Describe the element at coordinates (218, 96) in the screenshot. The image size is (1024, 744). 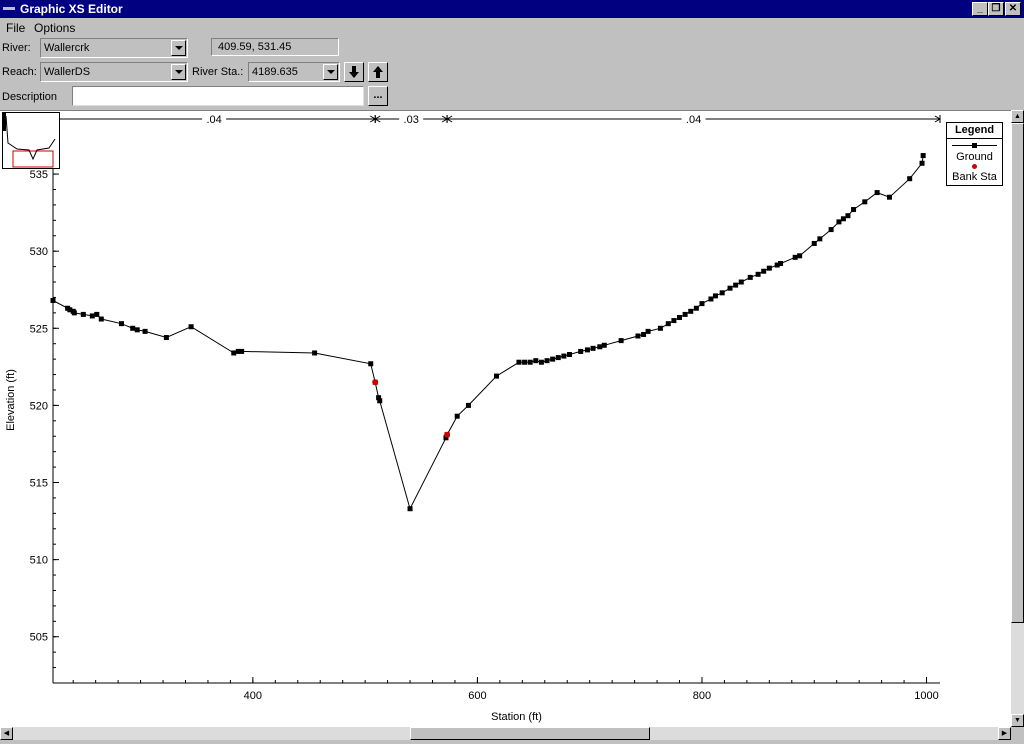
I see `description-input` at that location.